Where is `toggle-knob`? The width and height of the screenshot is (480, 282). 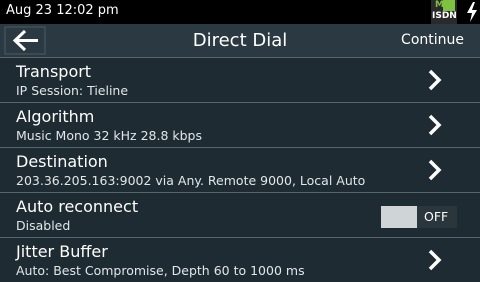
toggle-knob is located at coordinates (399, 217).